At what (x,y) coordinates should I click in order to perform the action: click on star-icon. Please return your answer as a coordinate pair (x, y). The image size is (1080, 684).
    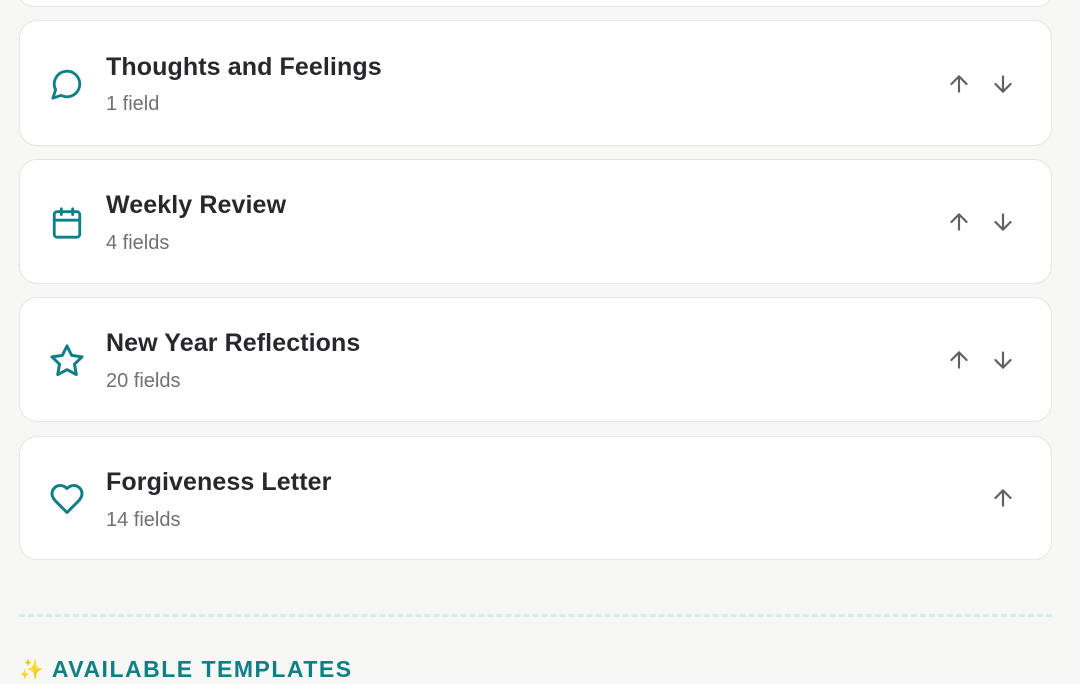
    Looking at the image, I should click on (67, 361).